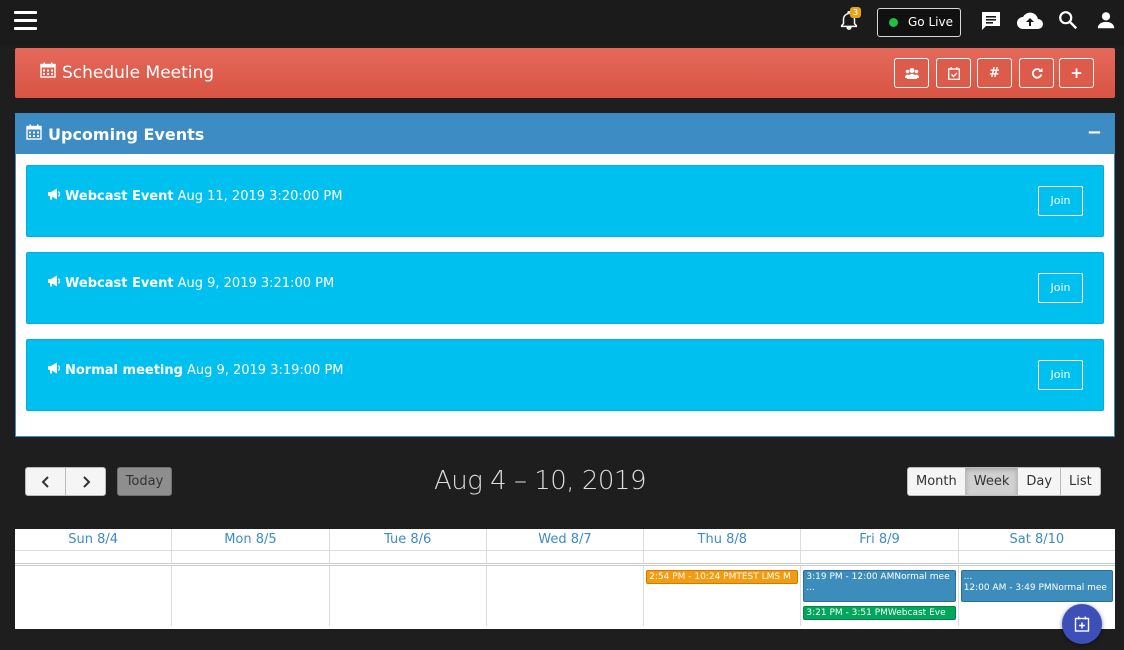 This screenshot has width=1124, height=650. Describe the element at coordinates (126, 134) in the screenshot. I see `upcoming-events-title: Upcoming Events` at that location.